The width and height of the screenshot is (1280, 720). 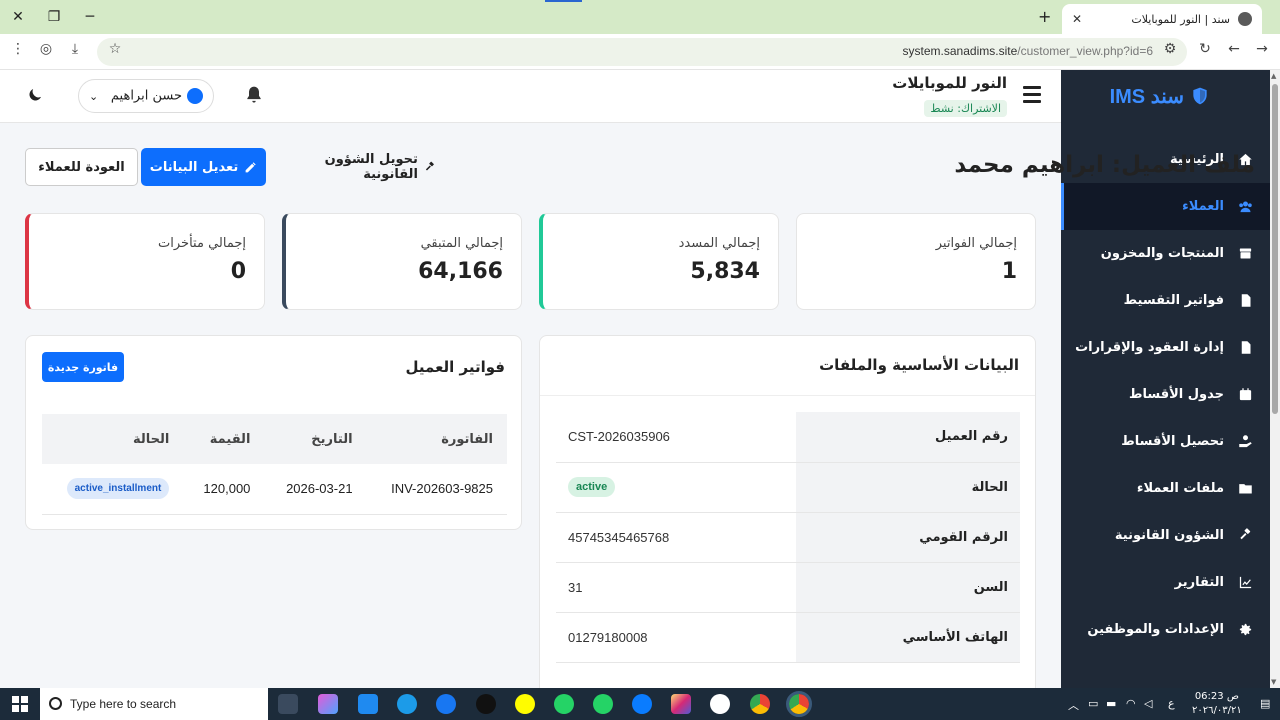 I want to click on tab-accent, so click(x=563, y=1).